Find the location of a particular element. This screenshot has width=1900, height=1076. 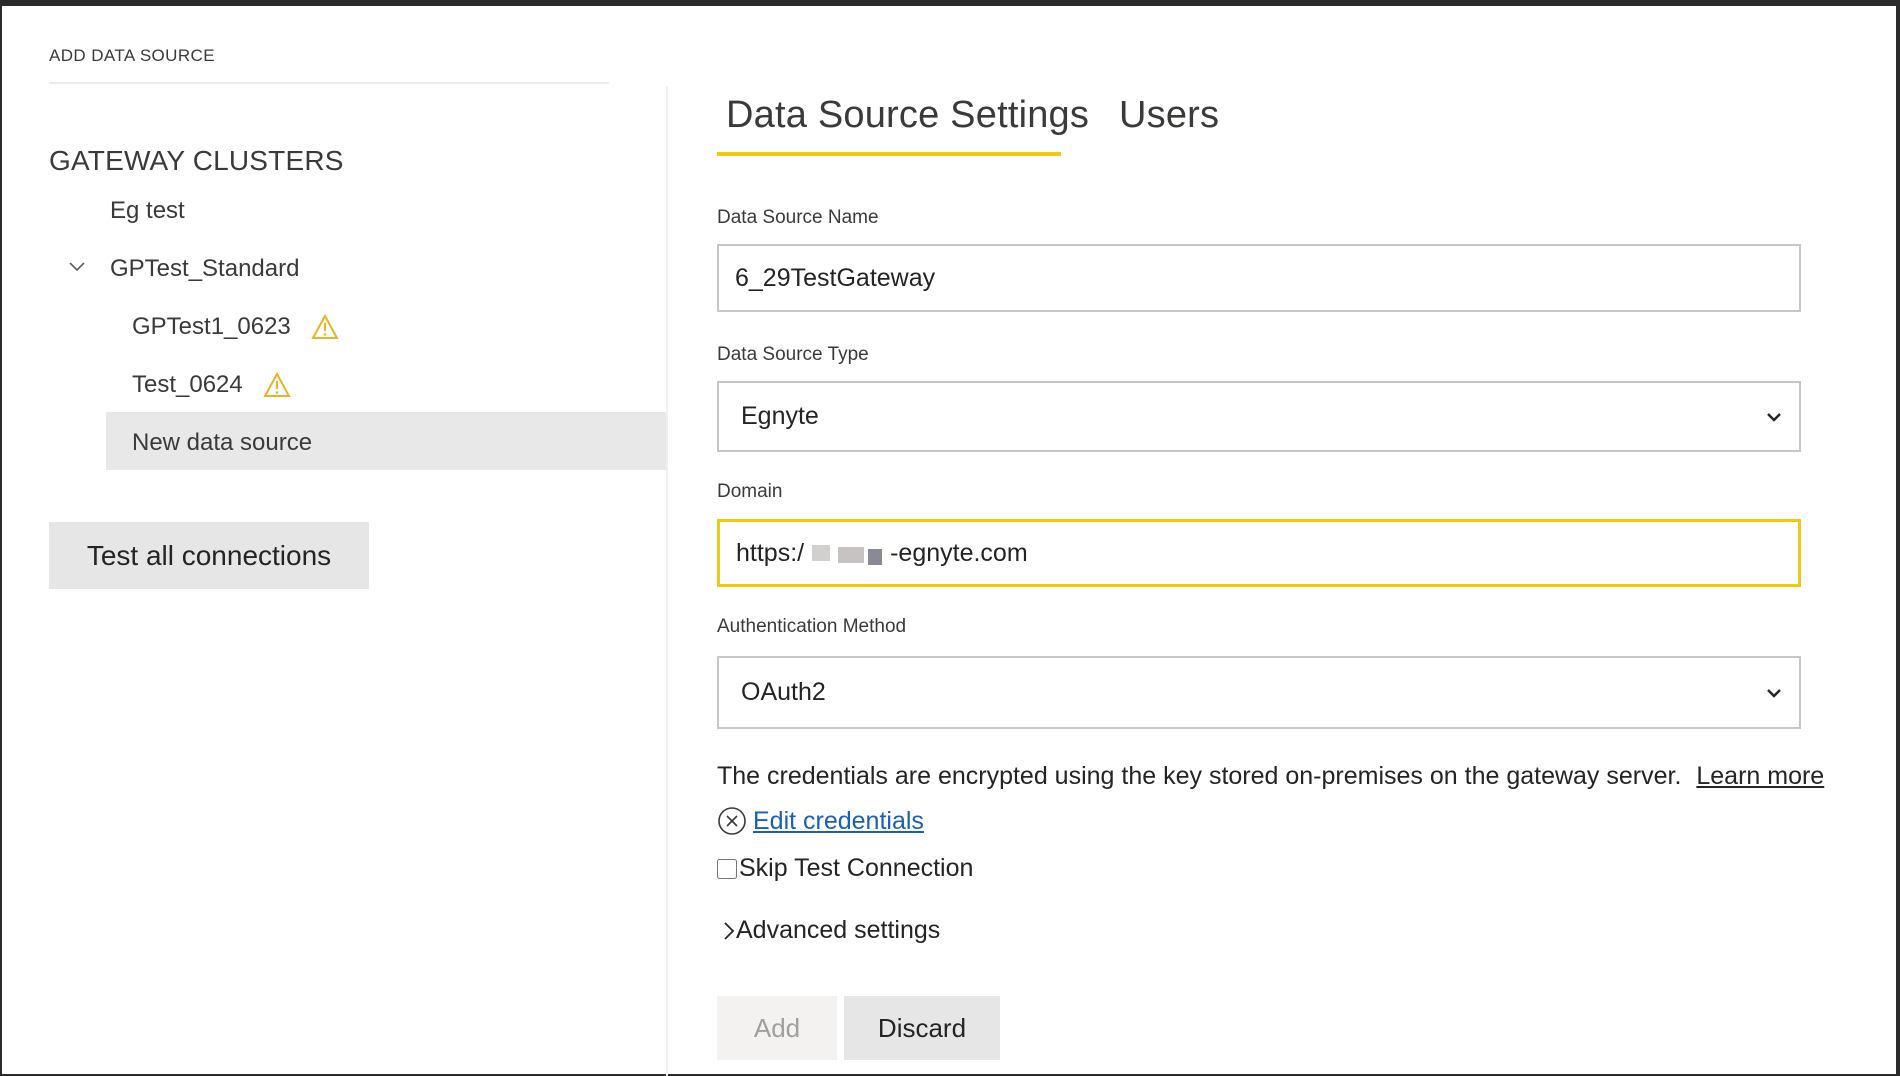

domain-label: Domain is located at coordinates (750, 491).